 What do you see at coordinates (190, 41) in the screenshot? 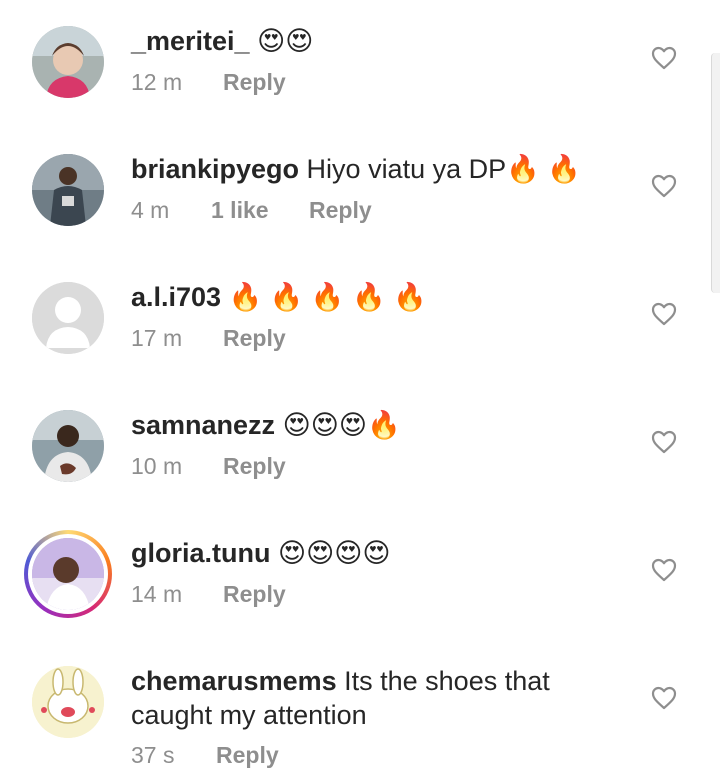
I see `comment-username: _meritei_` at bounding box center [190, 41].